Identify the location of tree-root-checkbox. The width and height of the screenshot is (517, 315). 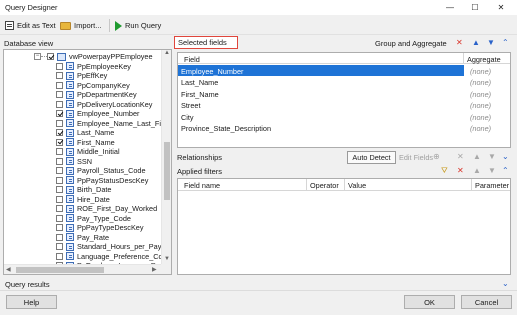
(50, 57).